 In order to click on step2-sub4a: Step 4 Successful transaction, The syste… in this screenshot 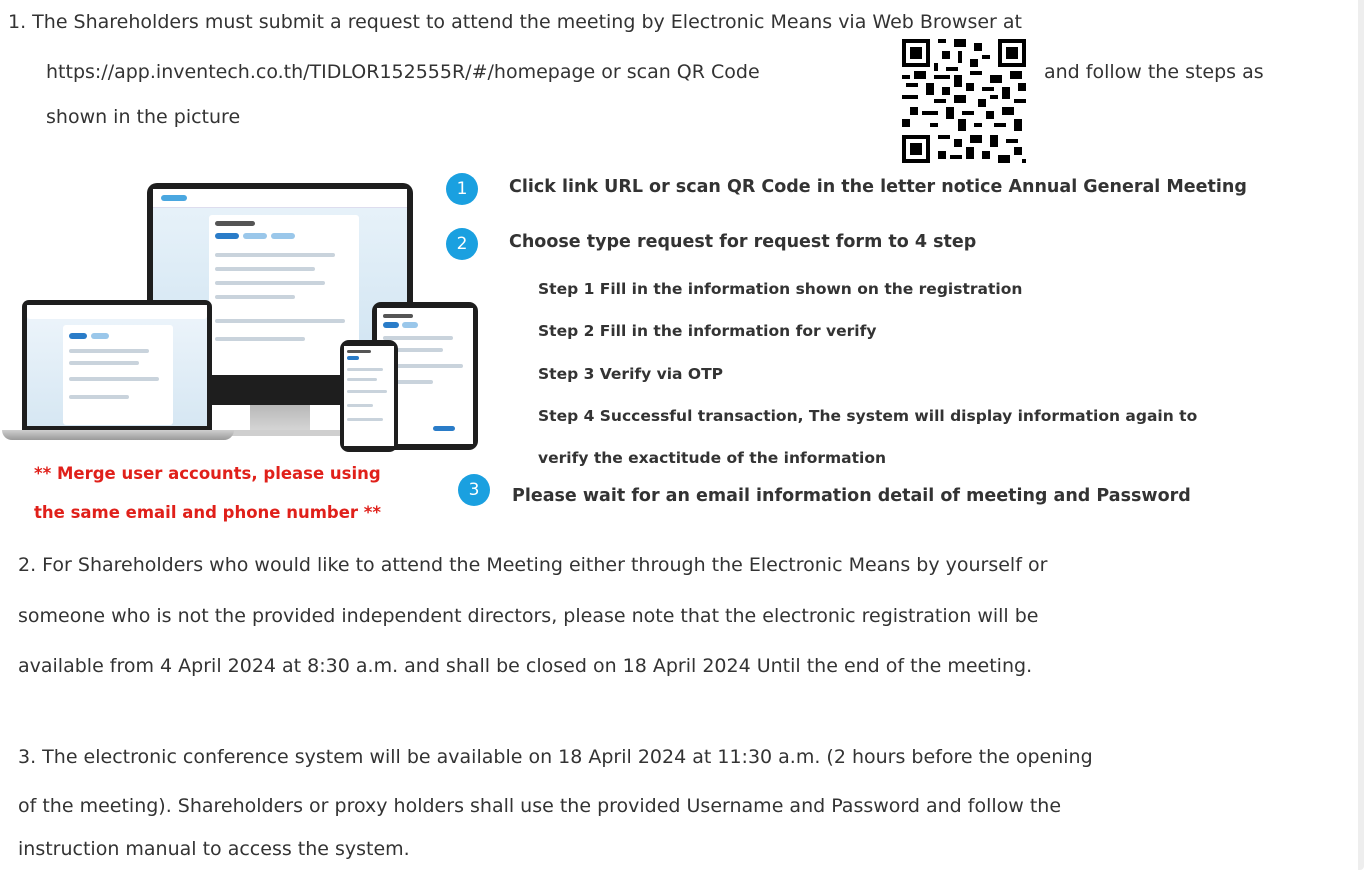, I will do `click(868, 416)`.